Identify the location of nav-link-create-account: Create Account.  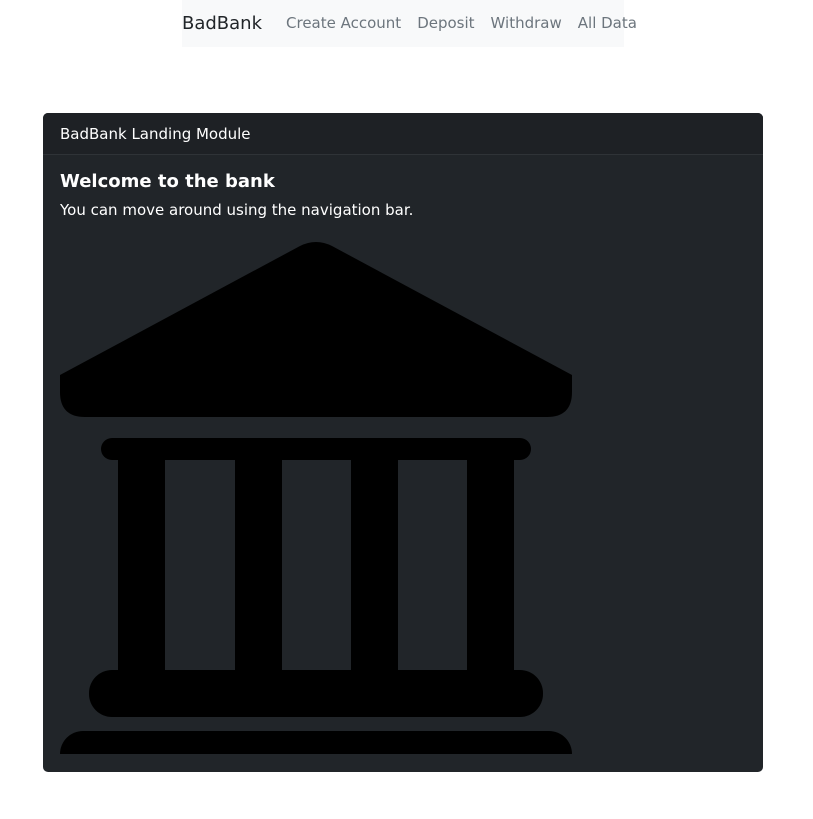
(343, 23).